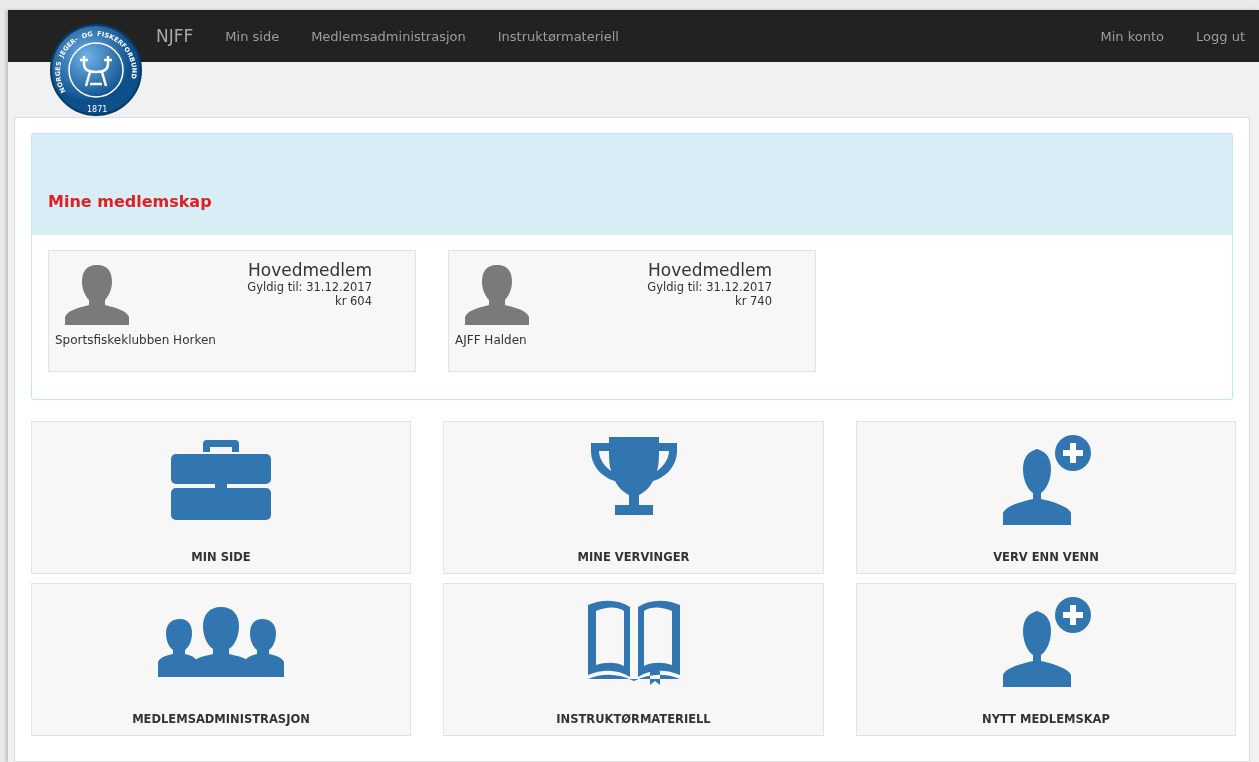 The image size is (1259, 762). I want to click on menu-tile: INSTRUKTØRMATERIELL, so click(633, 659).